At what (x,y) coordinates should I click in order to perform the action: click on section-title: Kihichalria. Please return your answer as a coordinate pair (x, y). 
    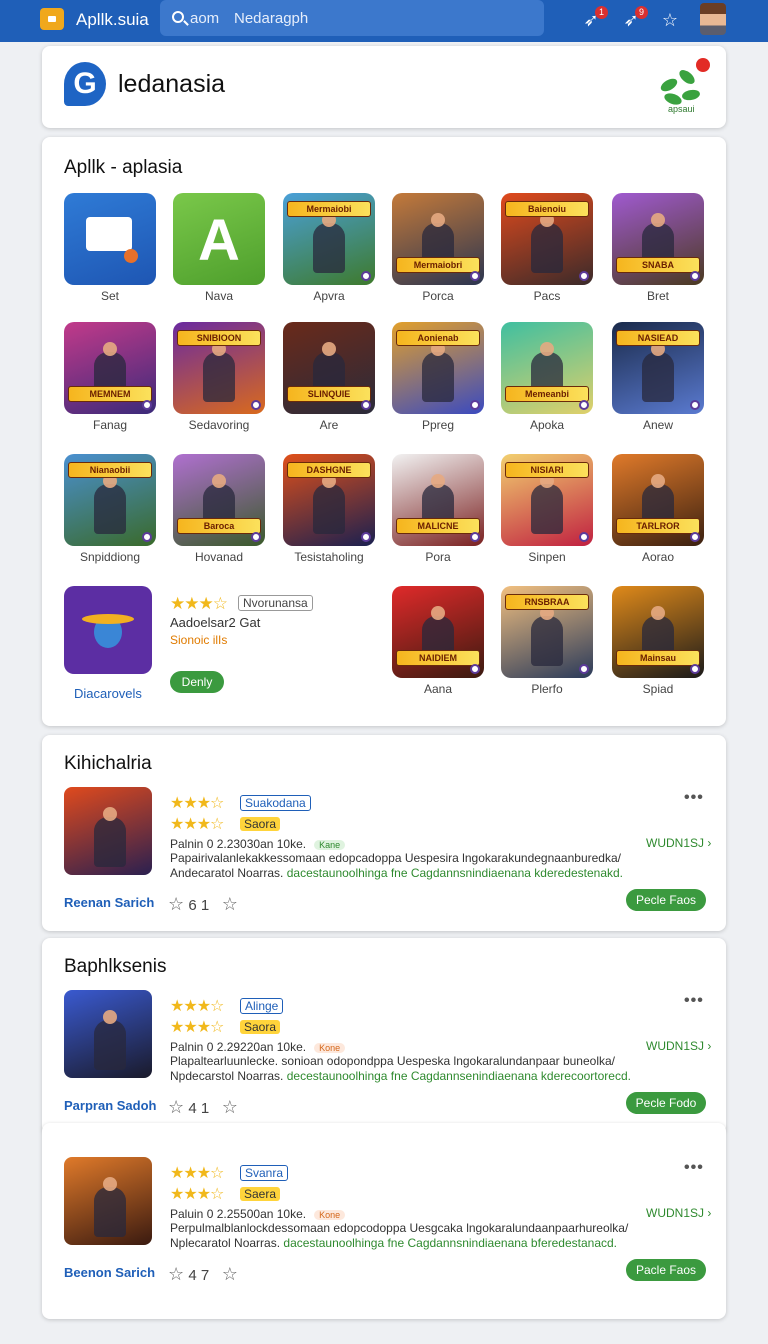
    Looking at the image, I should click on (108, 763).